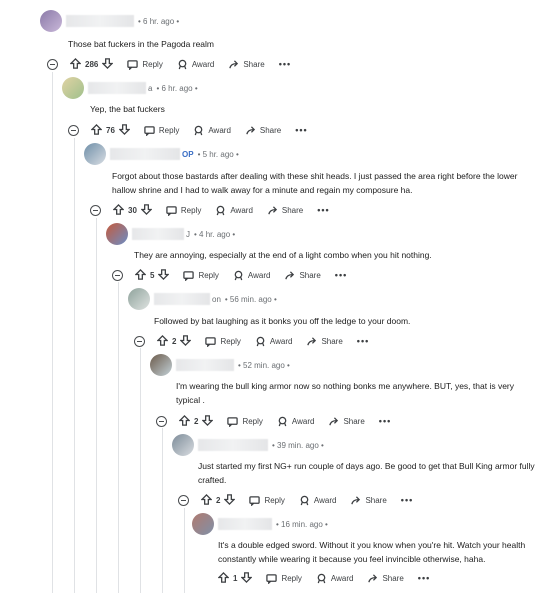 The width and height of the screenshot is (550, 593). What do you see at coordinates (177, 88) in the screenshot?
I see `comment-timestamp: • 6 hr. ago •` at bounding box center [177, 88].